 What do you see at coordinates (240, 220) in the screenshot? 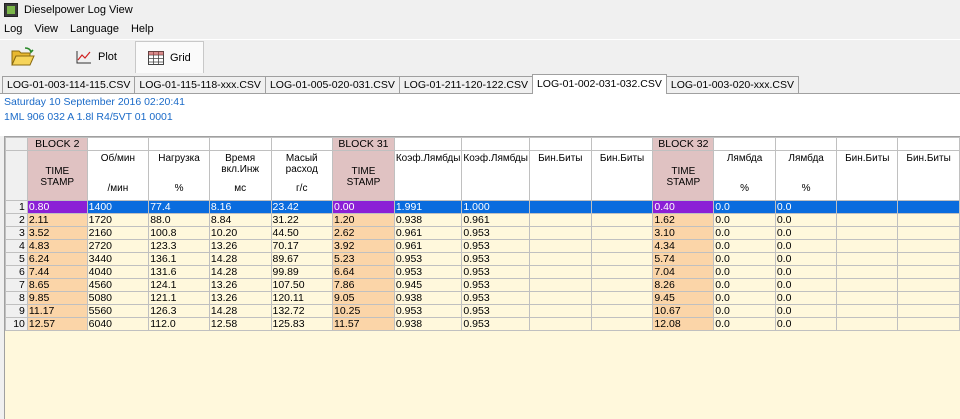
I see `data-cell: 8.84` at bounding box center [240, 220].